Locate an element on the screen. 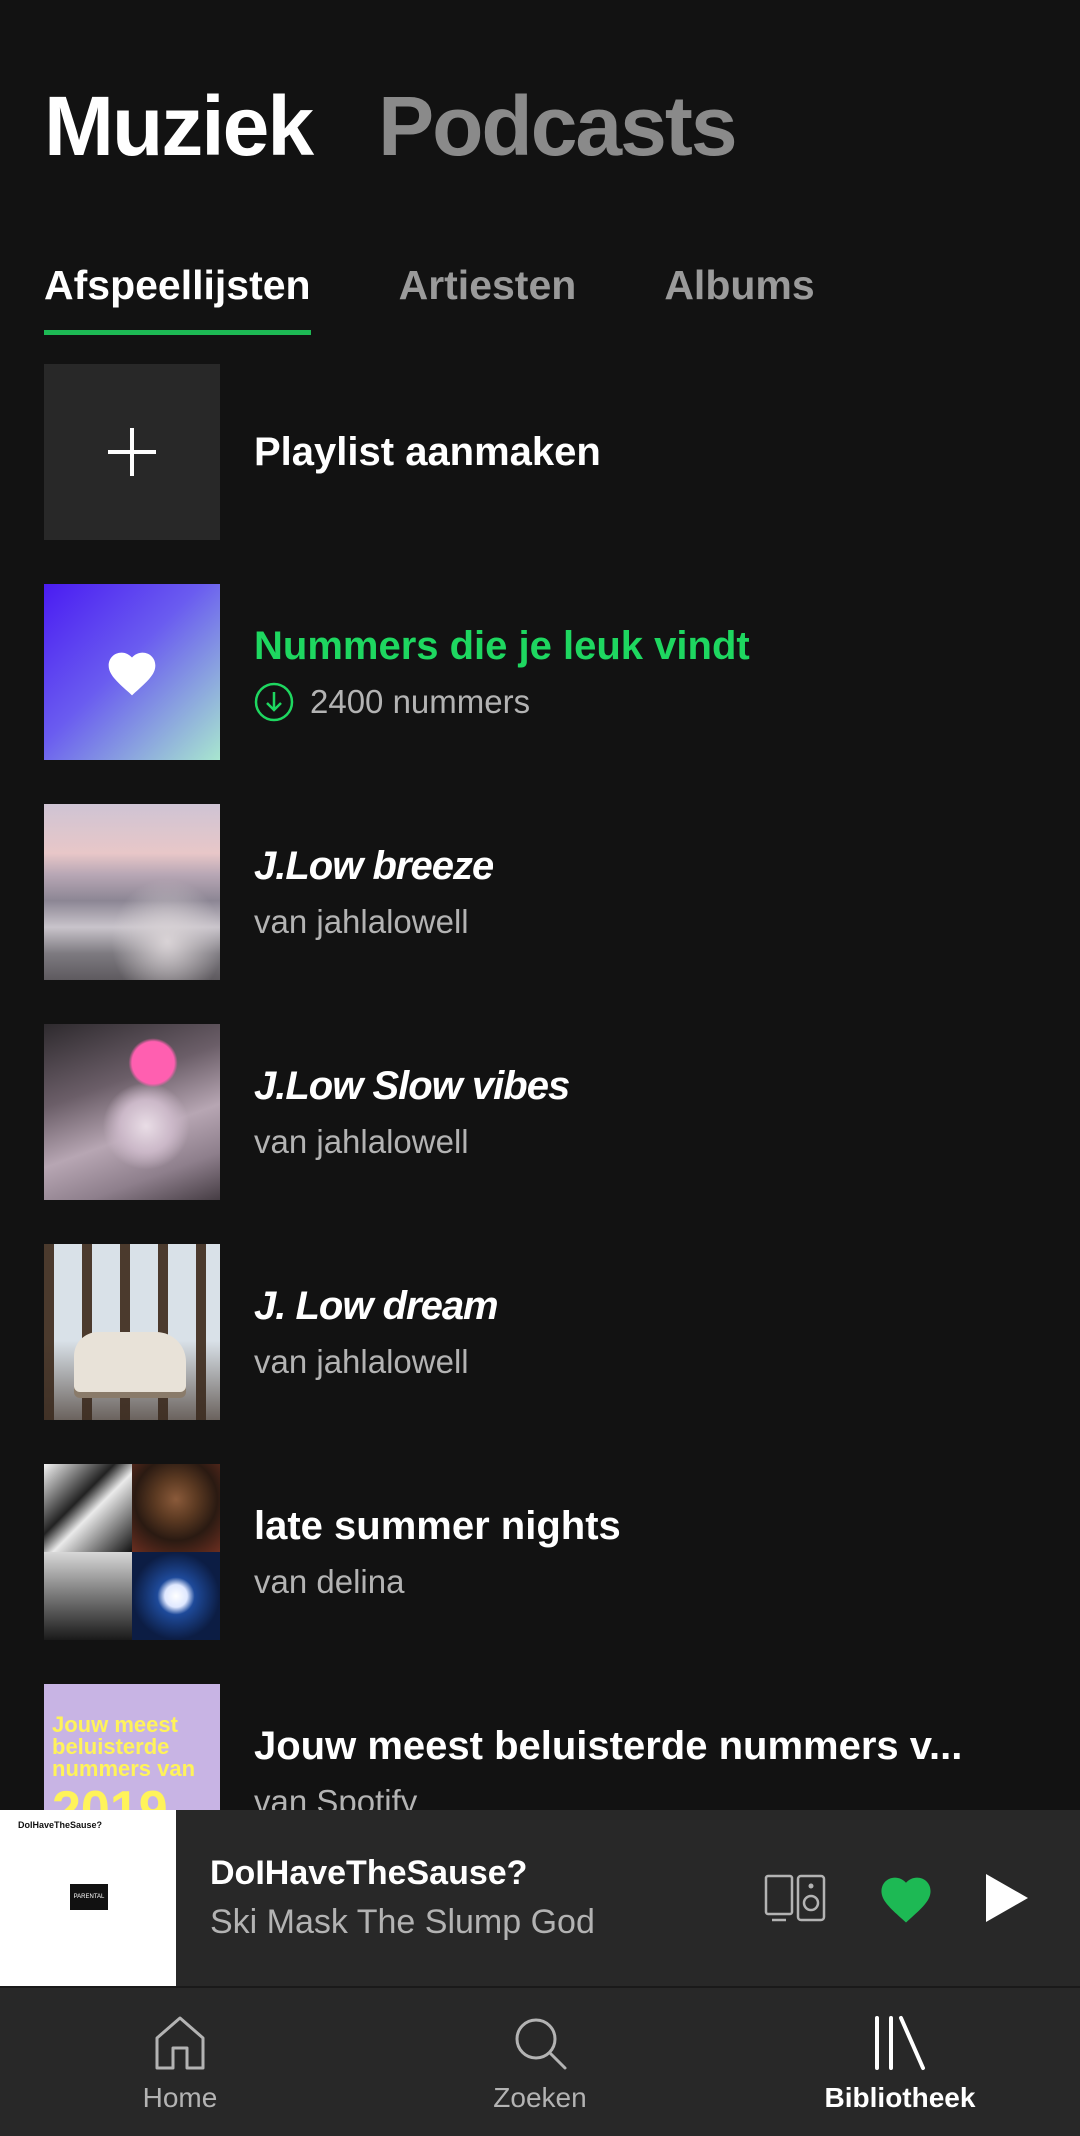 The width and height of the screenshot is (1080, 2136). bottom-navigation: Home Zoeken Bibliotheek is located at coordinates (540, 2061).